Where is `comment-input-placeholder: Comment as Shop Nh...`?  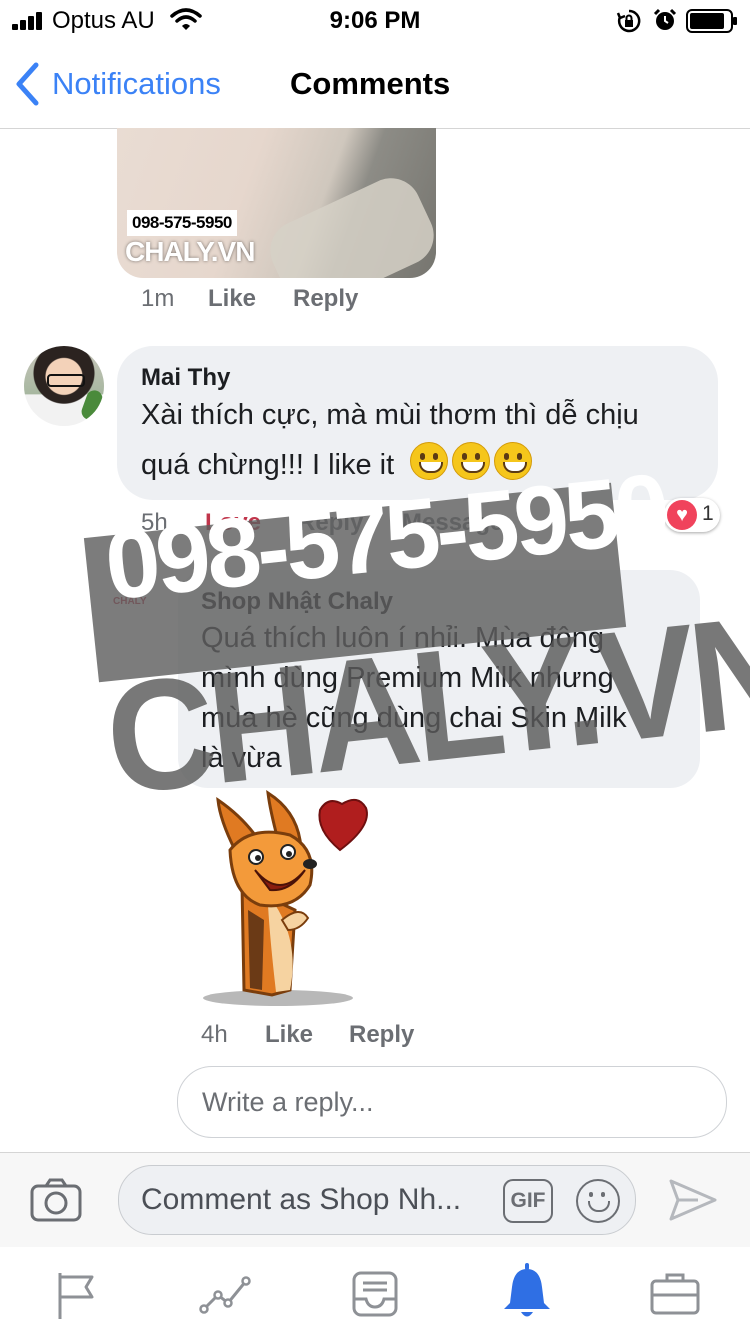 comment-input-placeholder: Comment as Shop Nh... is located at coordinates (301, 1199).